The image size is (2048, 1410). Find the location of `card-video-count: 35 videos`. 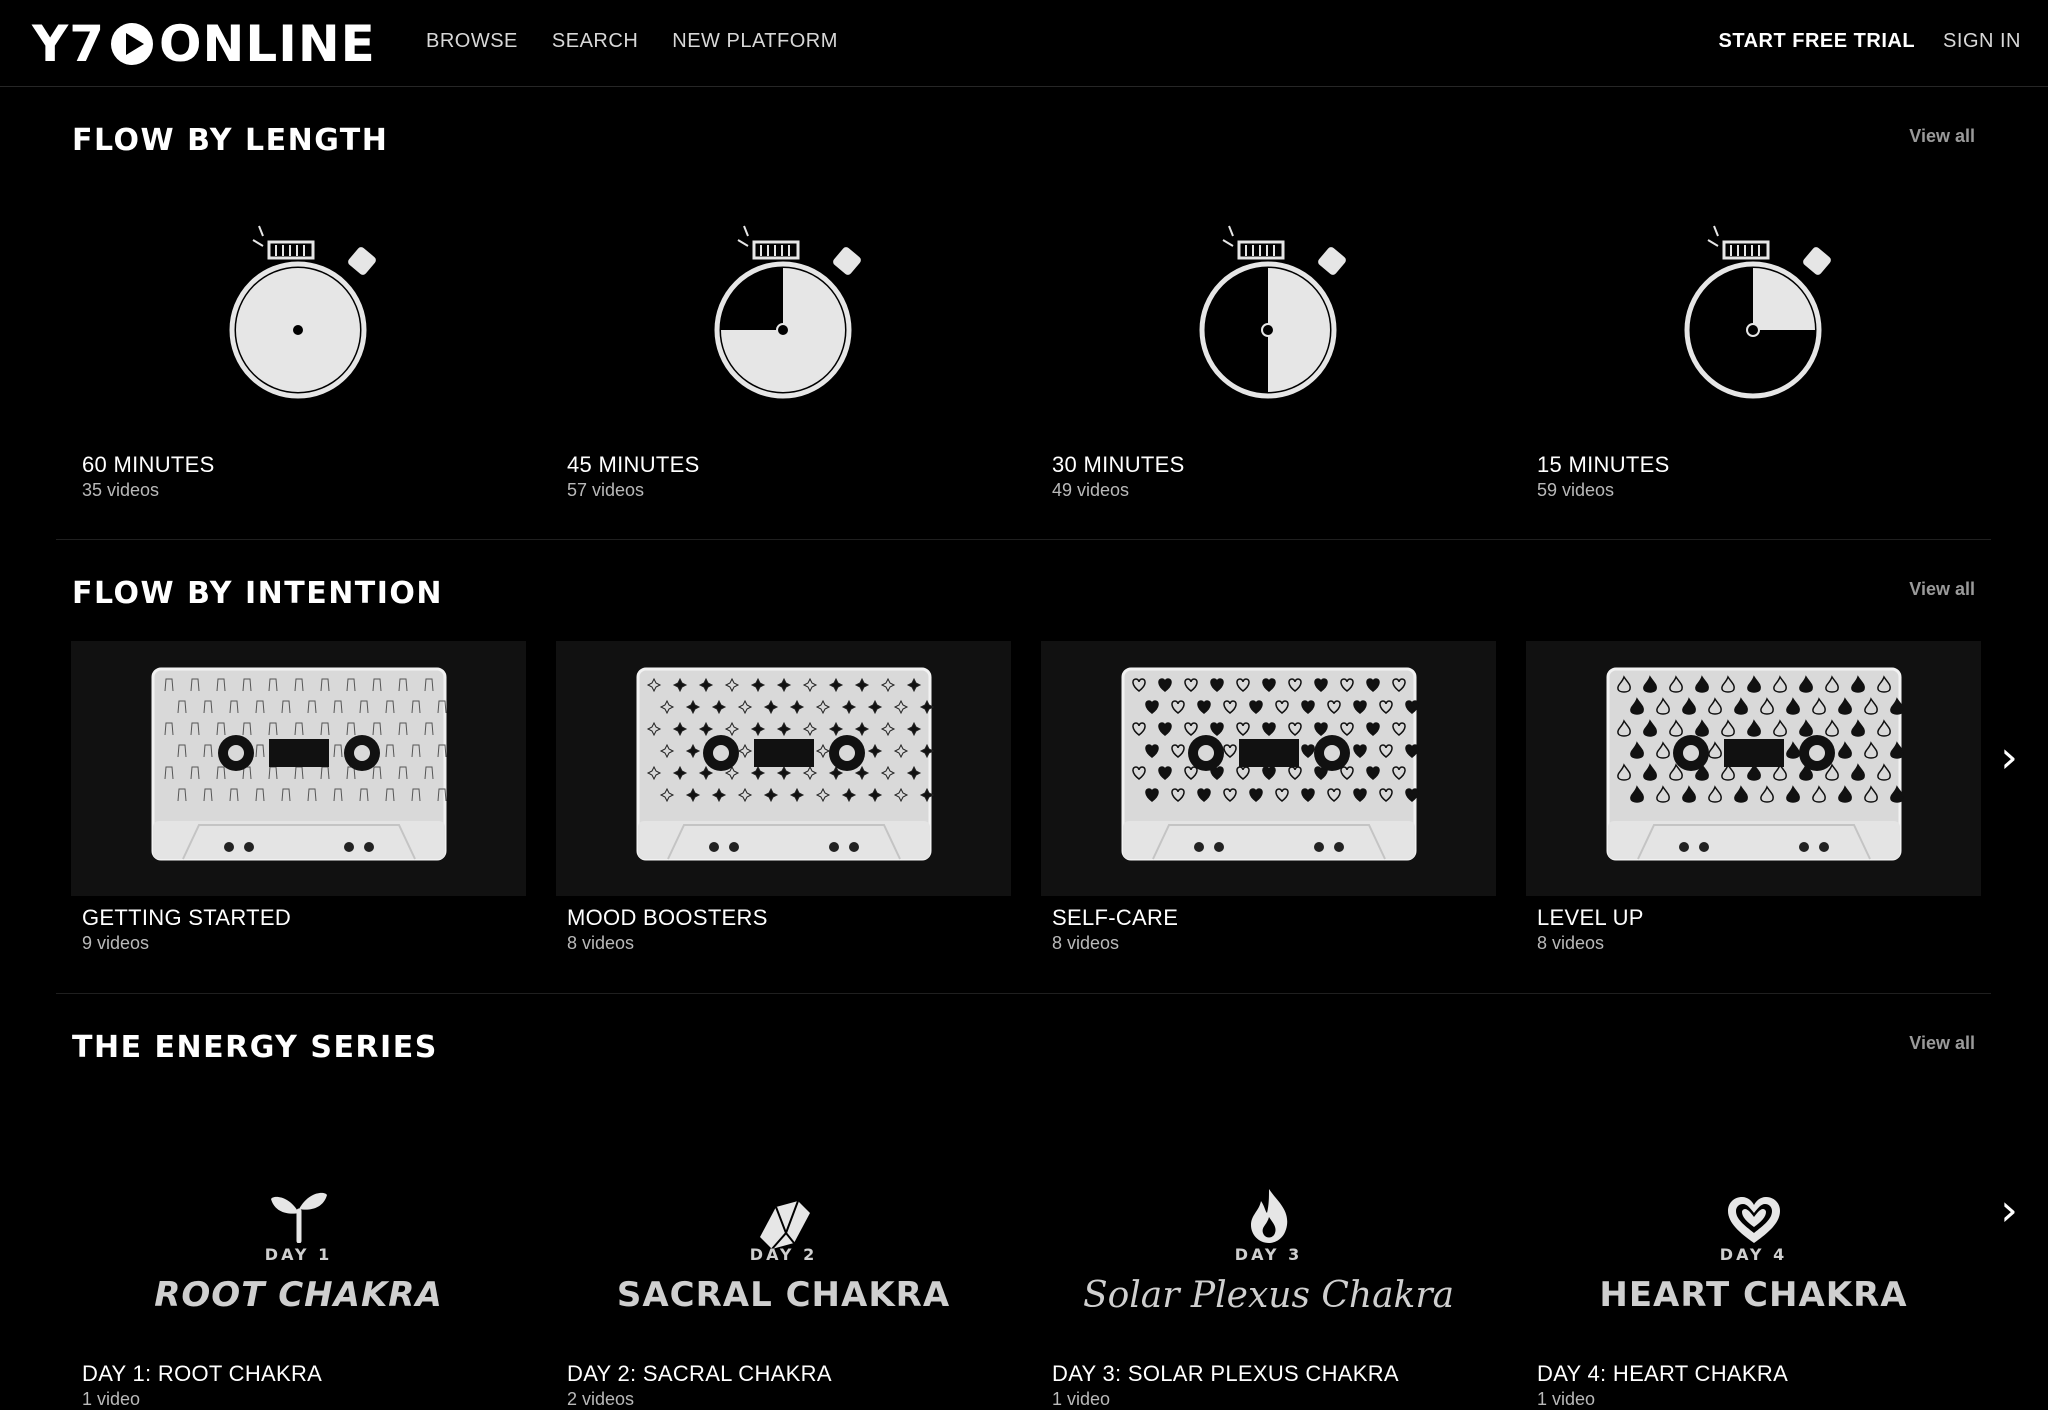

card-video-count: 35 videos is located at coordinates (121, 490).